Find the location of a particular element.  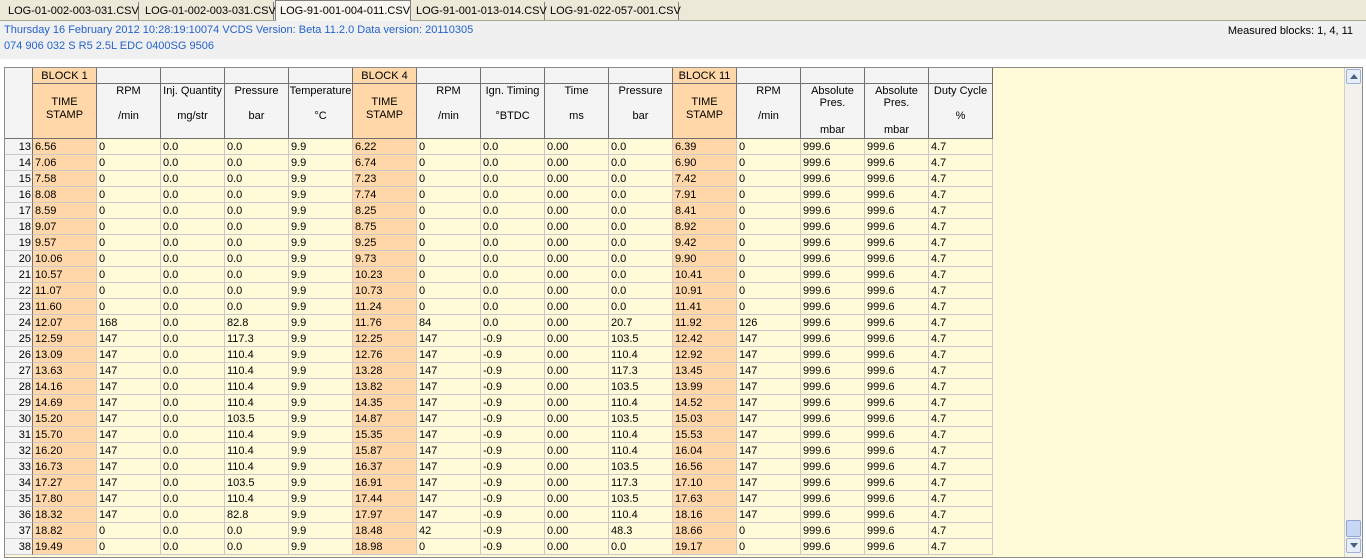

row-number: 14 is located at coordinates (19, 163).